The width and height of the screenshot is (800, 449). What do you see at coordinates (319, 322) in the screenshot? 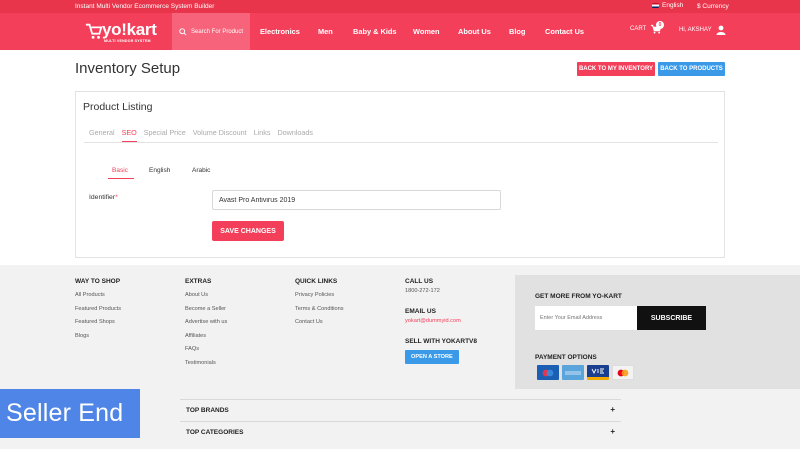
I see `footer-link-contact: Contact Us` at bounding box center [319, 322].